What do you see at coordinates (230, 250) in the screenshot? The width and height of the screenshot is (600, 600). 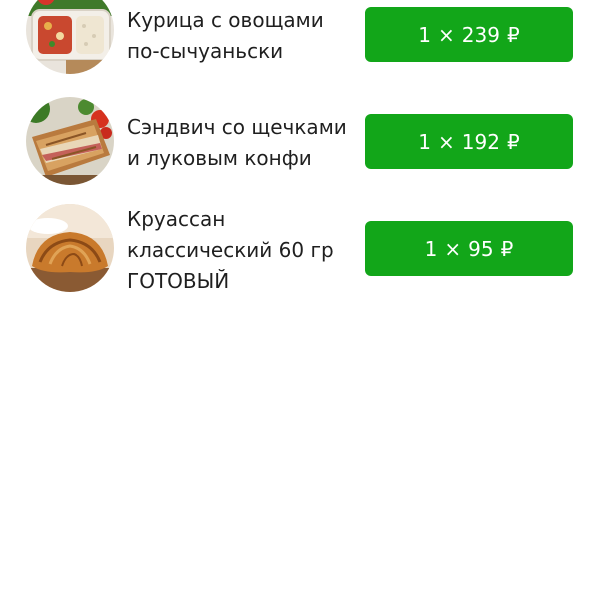 I see `item-name-line: классический 60 гр` at bounding box center [230, 250].